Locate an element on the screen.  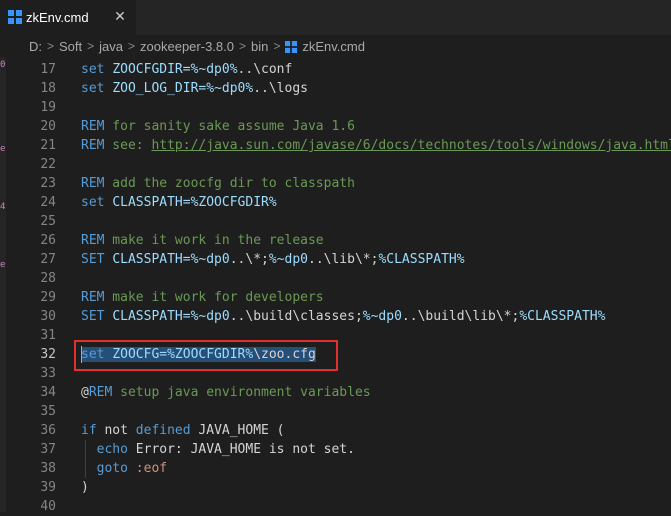
code-token: make it work in the release is located at coordinates (214, 240).